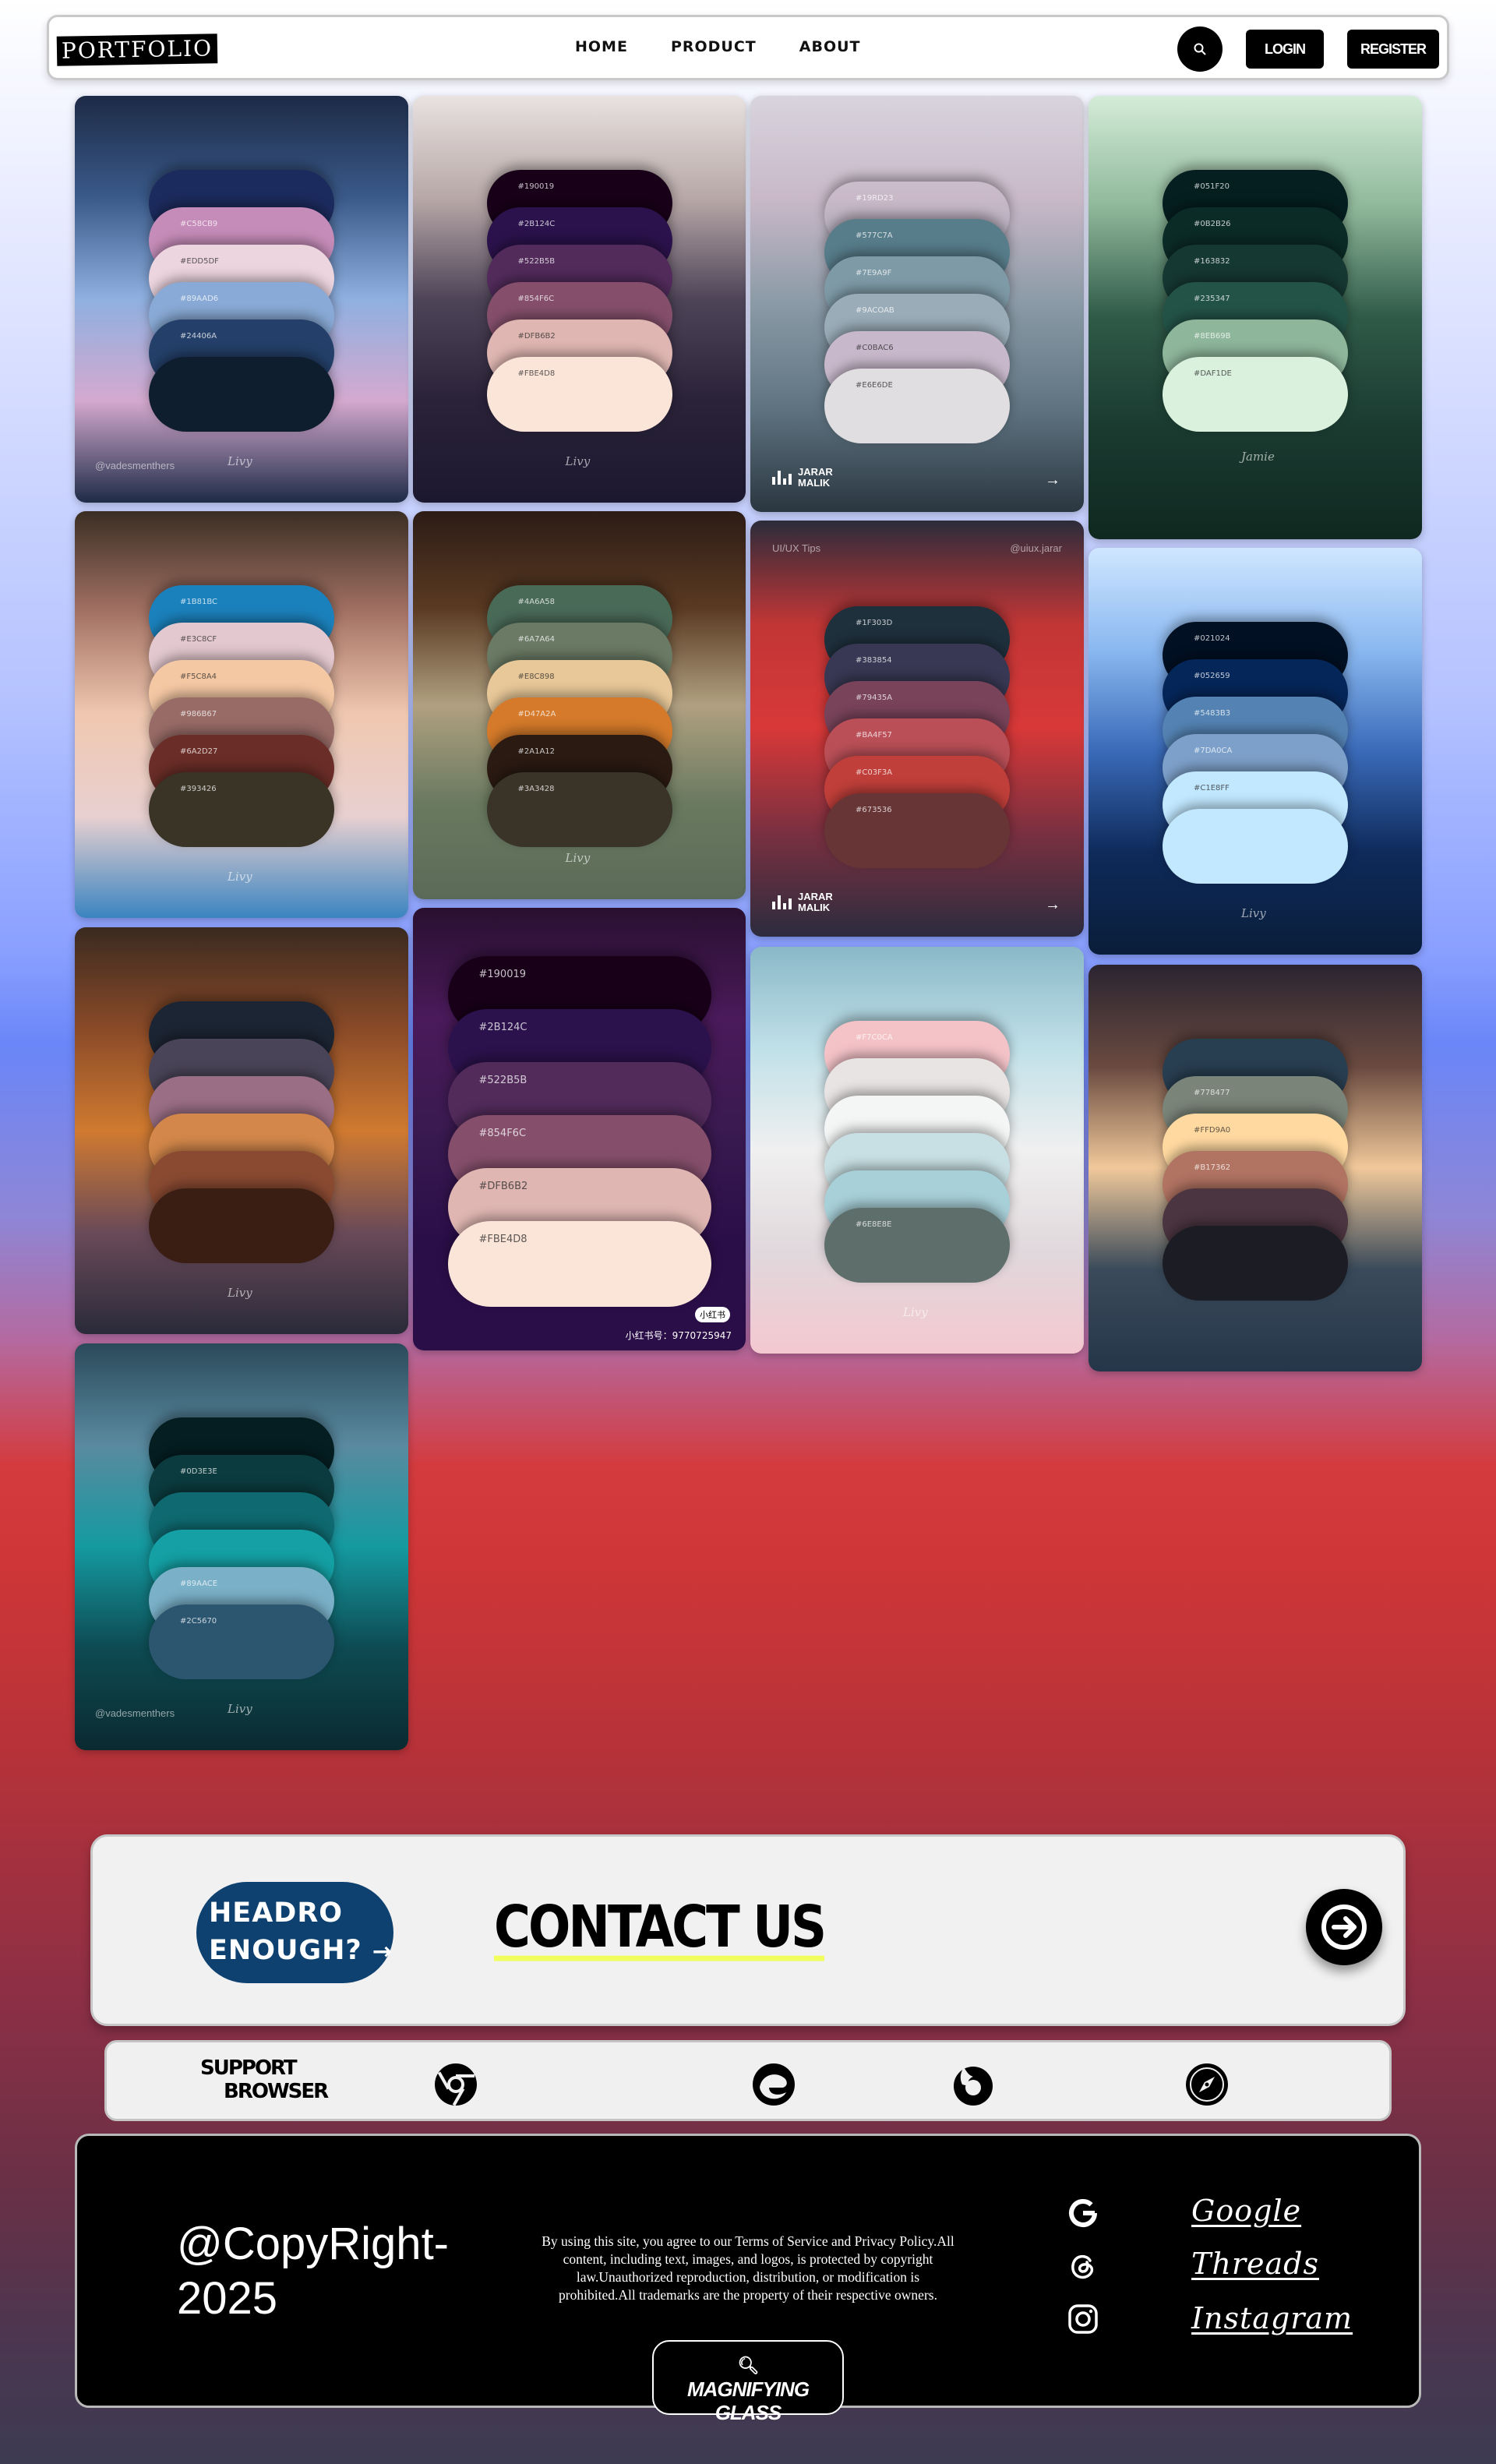 The height and width of the screenshot is (2464, 1496). What do you see at coordinates (1207, 2084) in the screenshot?
I see `safari-icon` at bounding box center [1207, 2084].